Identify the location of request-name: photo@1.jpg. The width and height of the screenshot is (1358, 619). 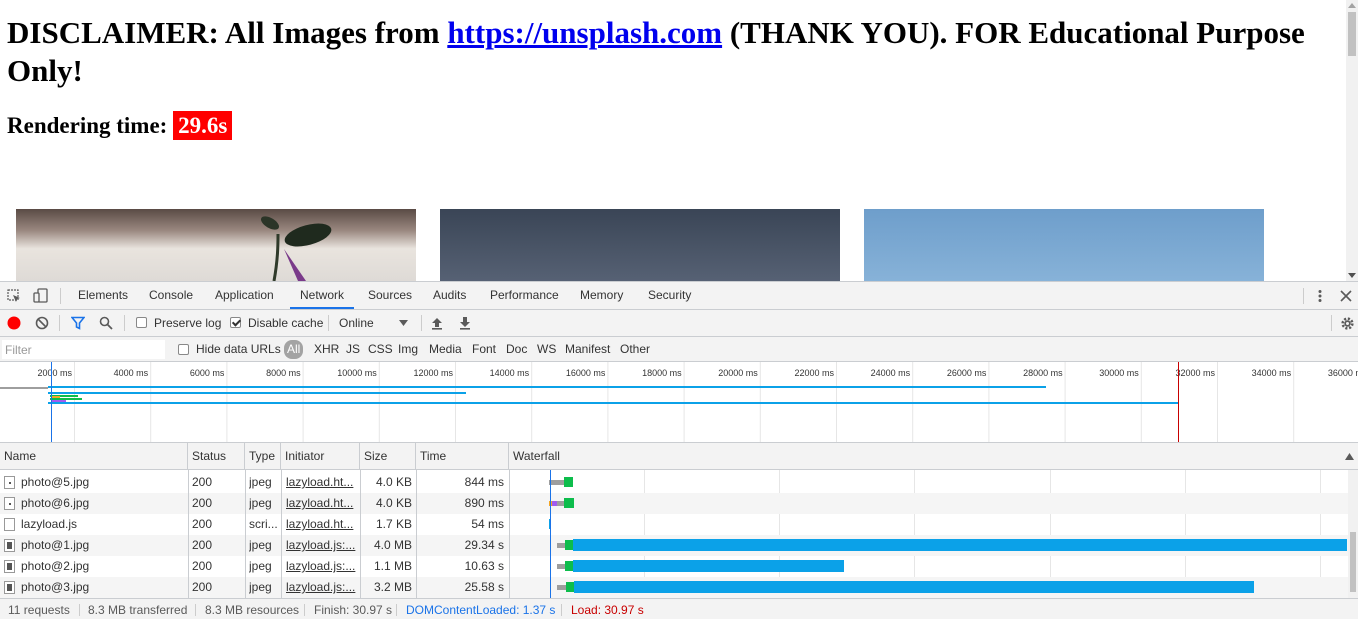
(55, 545).